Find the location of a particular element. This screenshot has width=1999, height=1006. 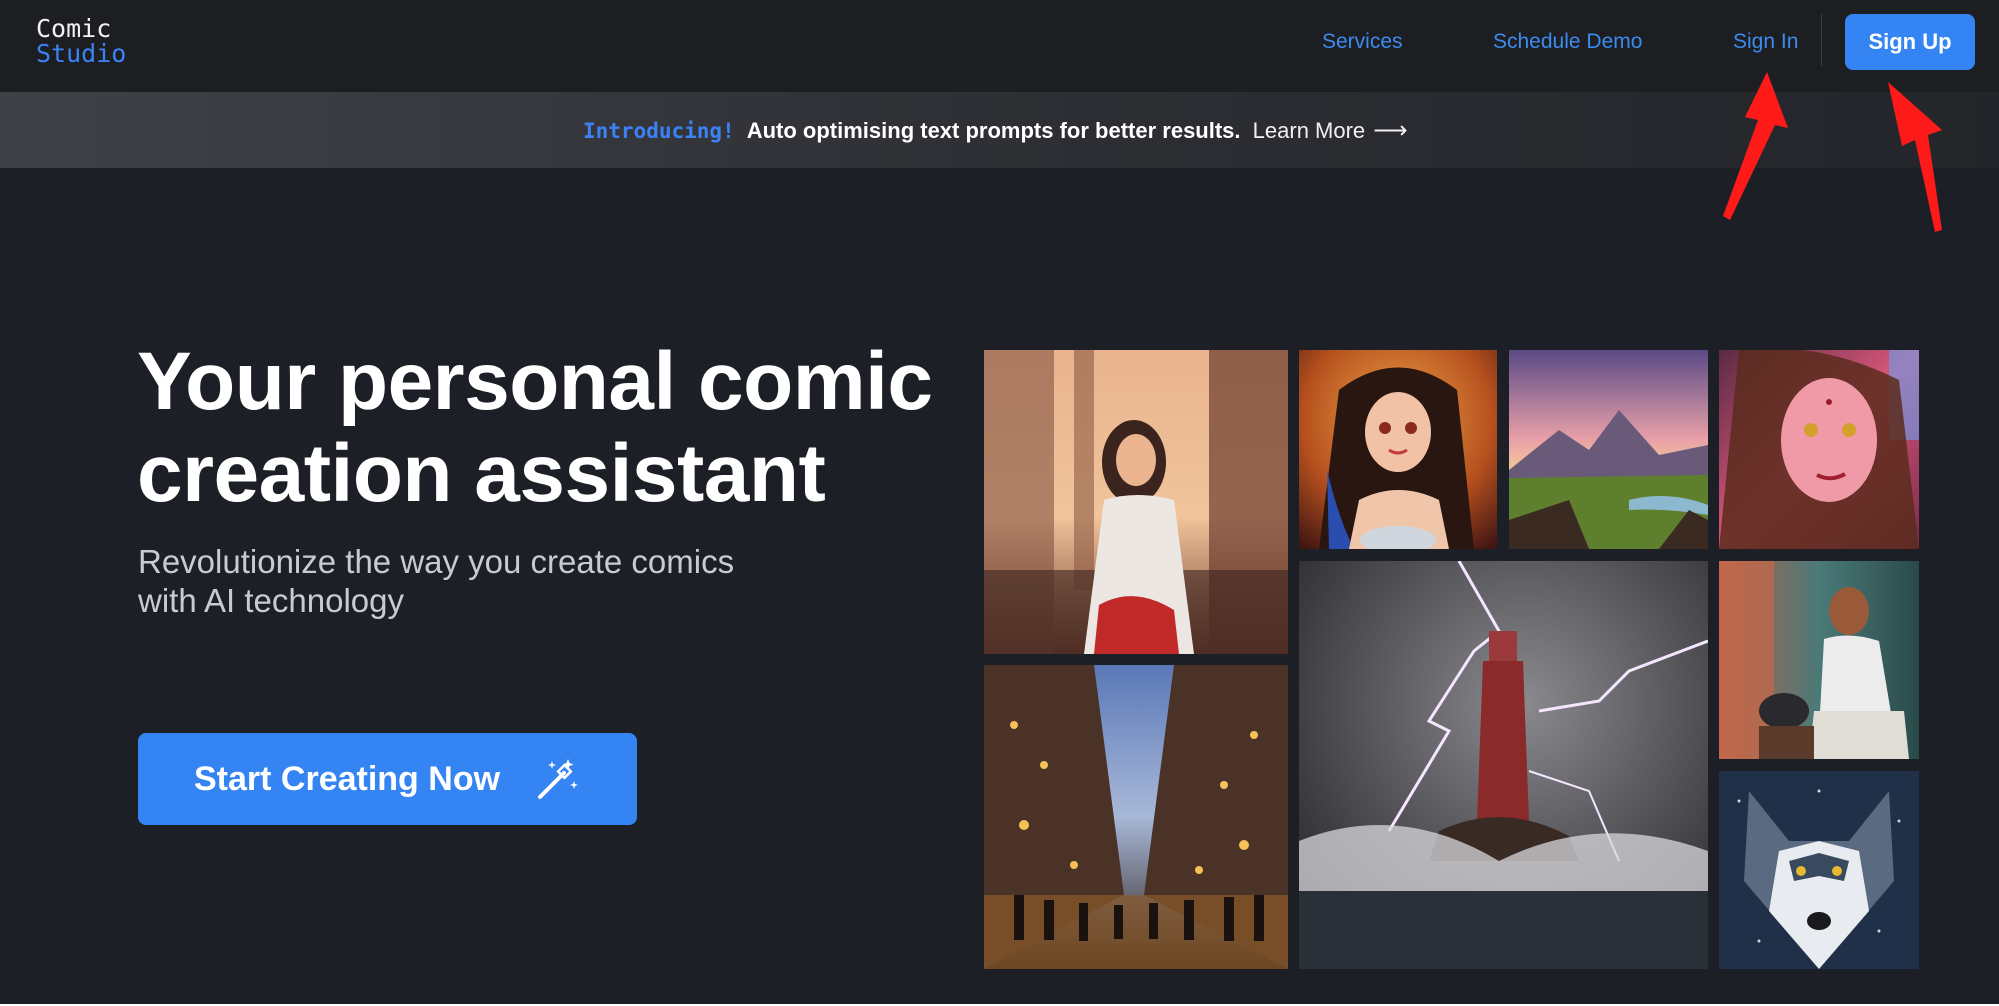

lighthouse-lightning-image is located at coordinates (1503, 765).